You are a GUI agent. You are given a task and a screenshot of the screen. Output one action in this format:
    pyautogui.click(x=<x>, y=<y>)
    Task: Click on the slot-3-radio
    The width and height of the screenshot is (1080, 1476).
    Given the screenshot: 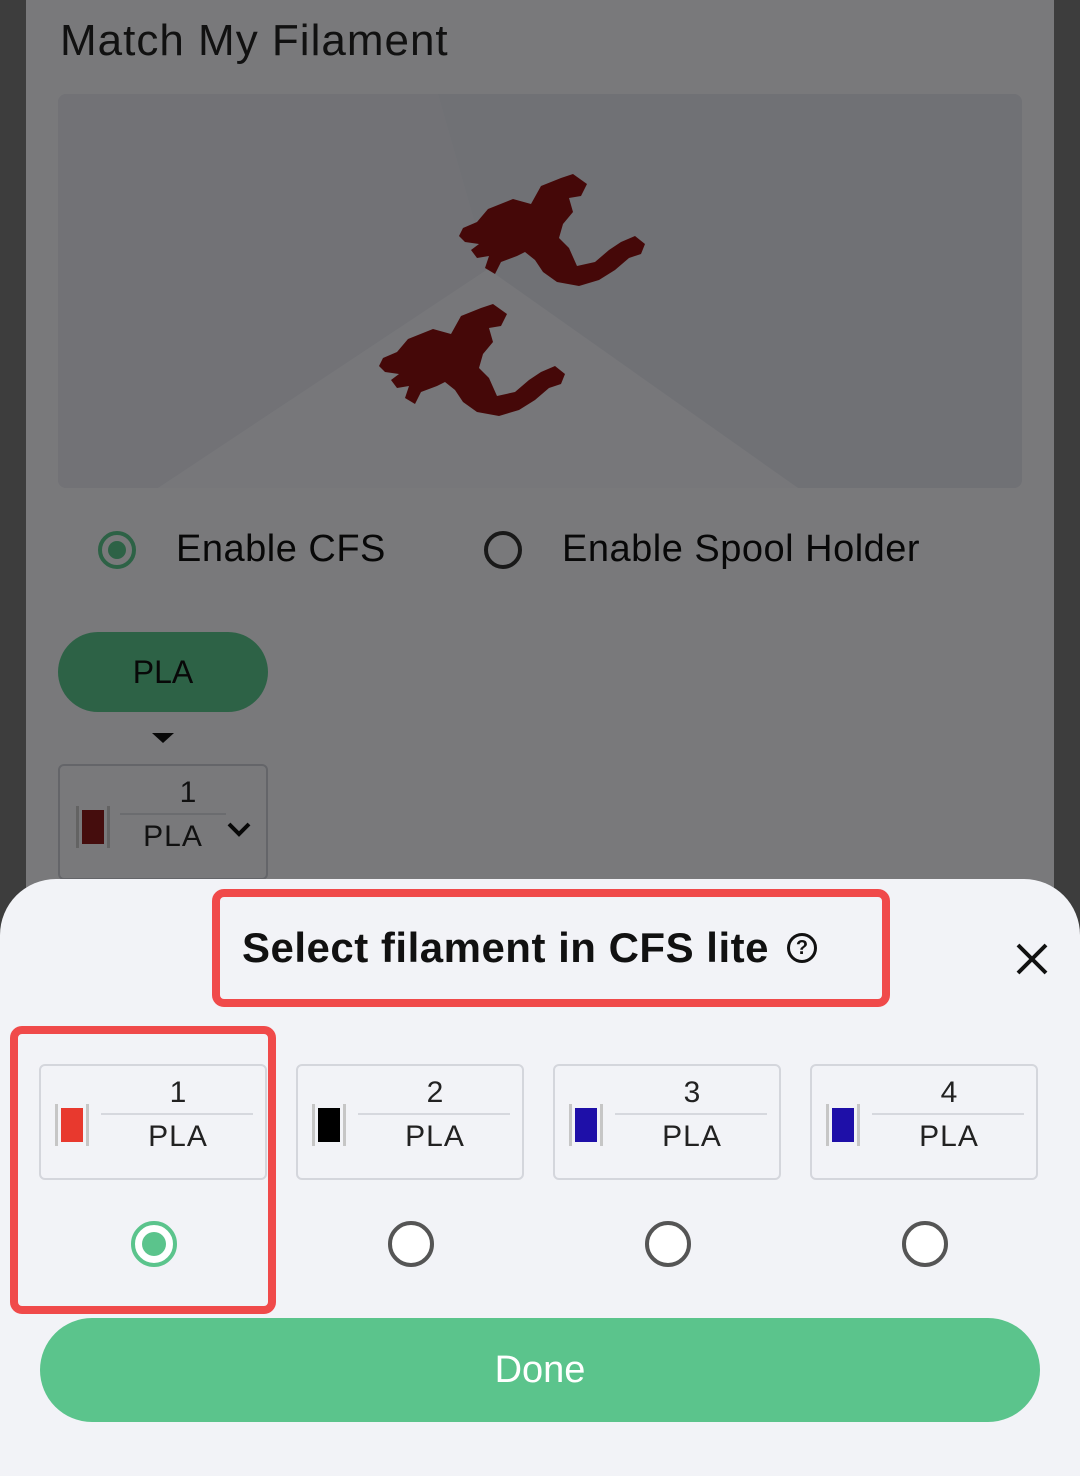 What is the action you would take?
    pyautogui.click(x=668, y=1244)
    